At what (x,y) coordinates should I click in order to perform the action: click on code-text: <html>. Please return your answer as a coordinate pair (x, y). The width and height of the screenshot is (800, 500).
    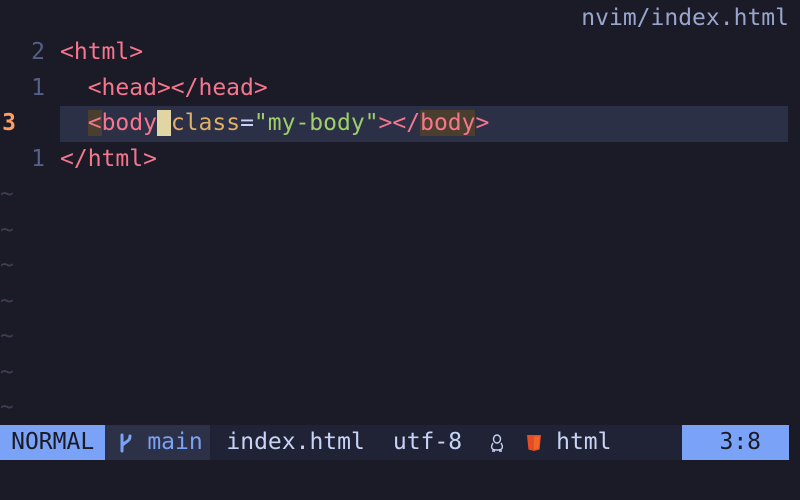
    Looking at the image, I should click on (101, 53).